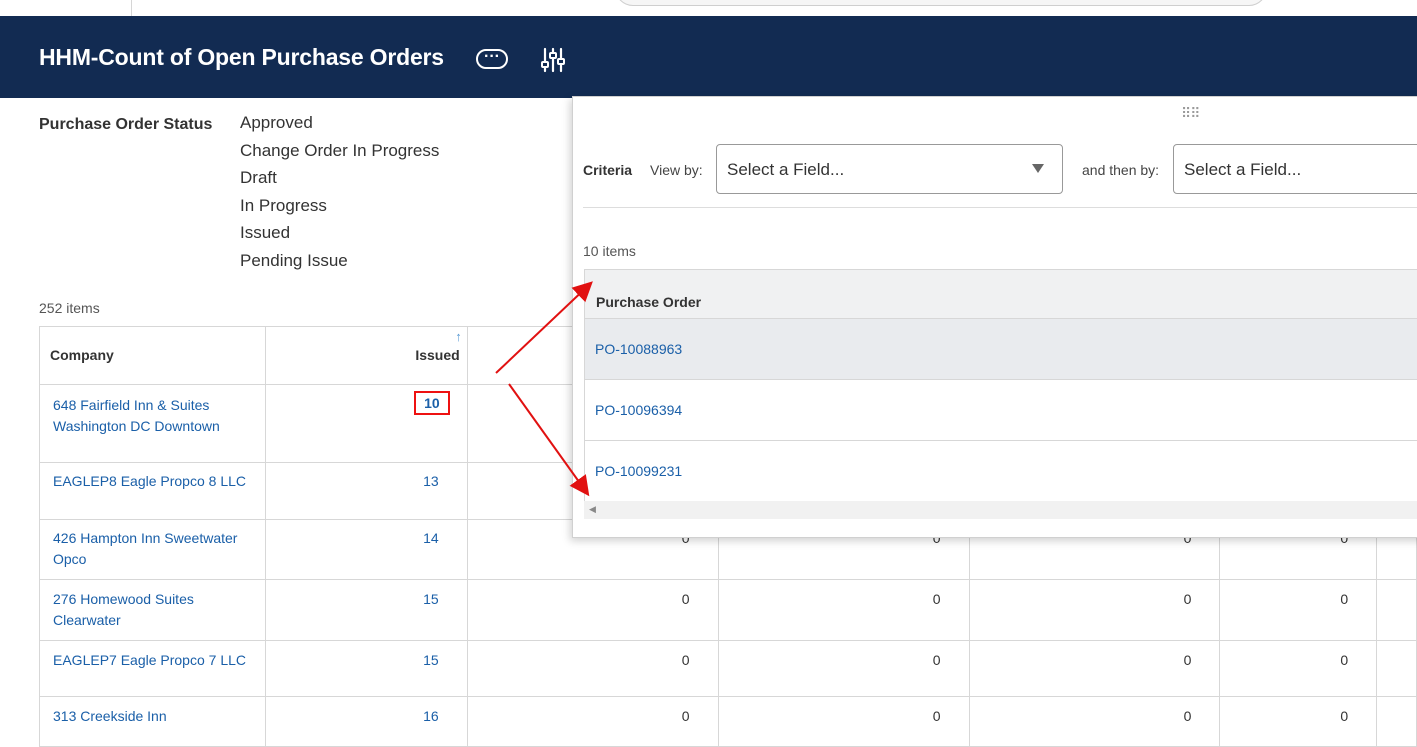  Describe the element at coordinates (708, 57) in the screenshot. I see `report-header: HHM-Count of Open Purchase Orders ···` at that location.